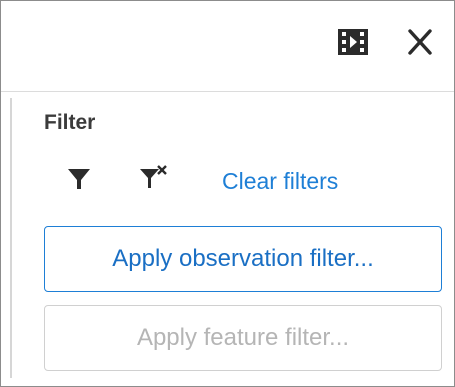 Image resolution: width=455 pixels, height=387 pixels. What do you see at coordinates (11, 238) in the screenshot?
I see `panel-divider` at bounding box center [11, 238].